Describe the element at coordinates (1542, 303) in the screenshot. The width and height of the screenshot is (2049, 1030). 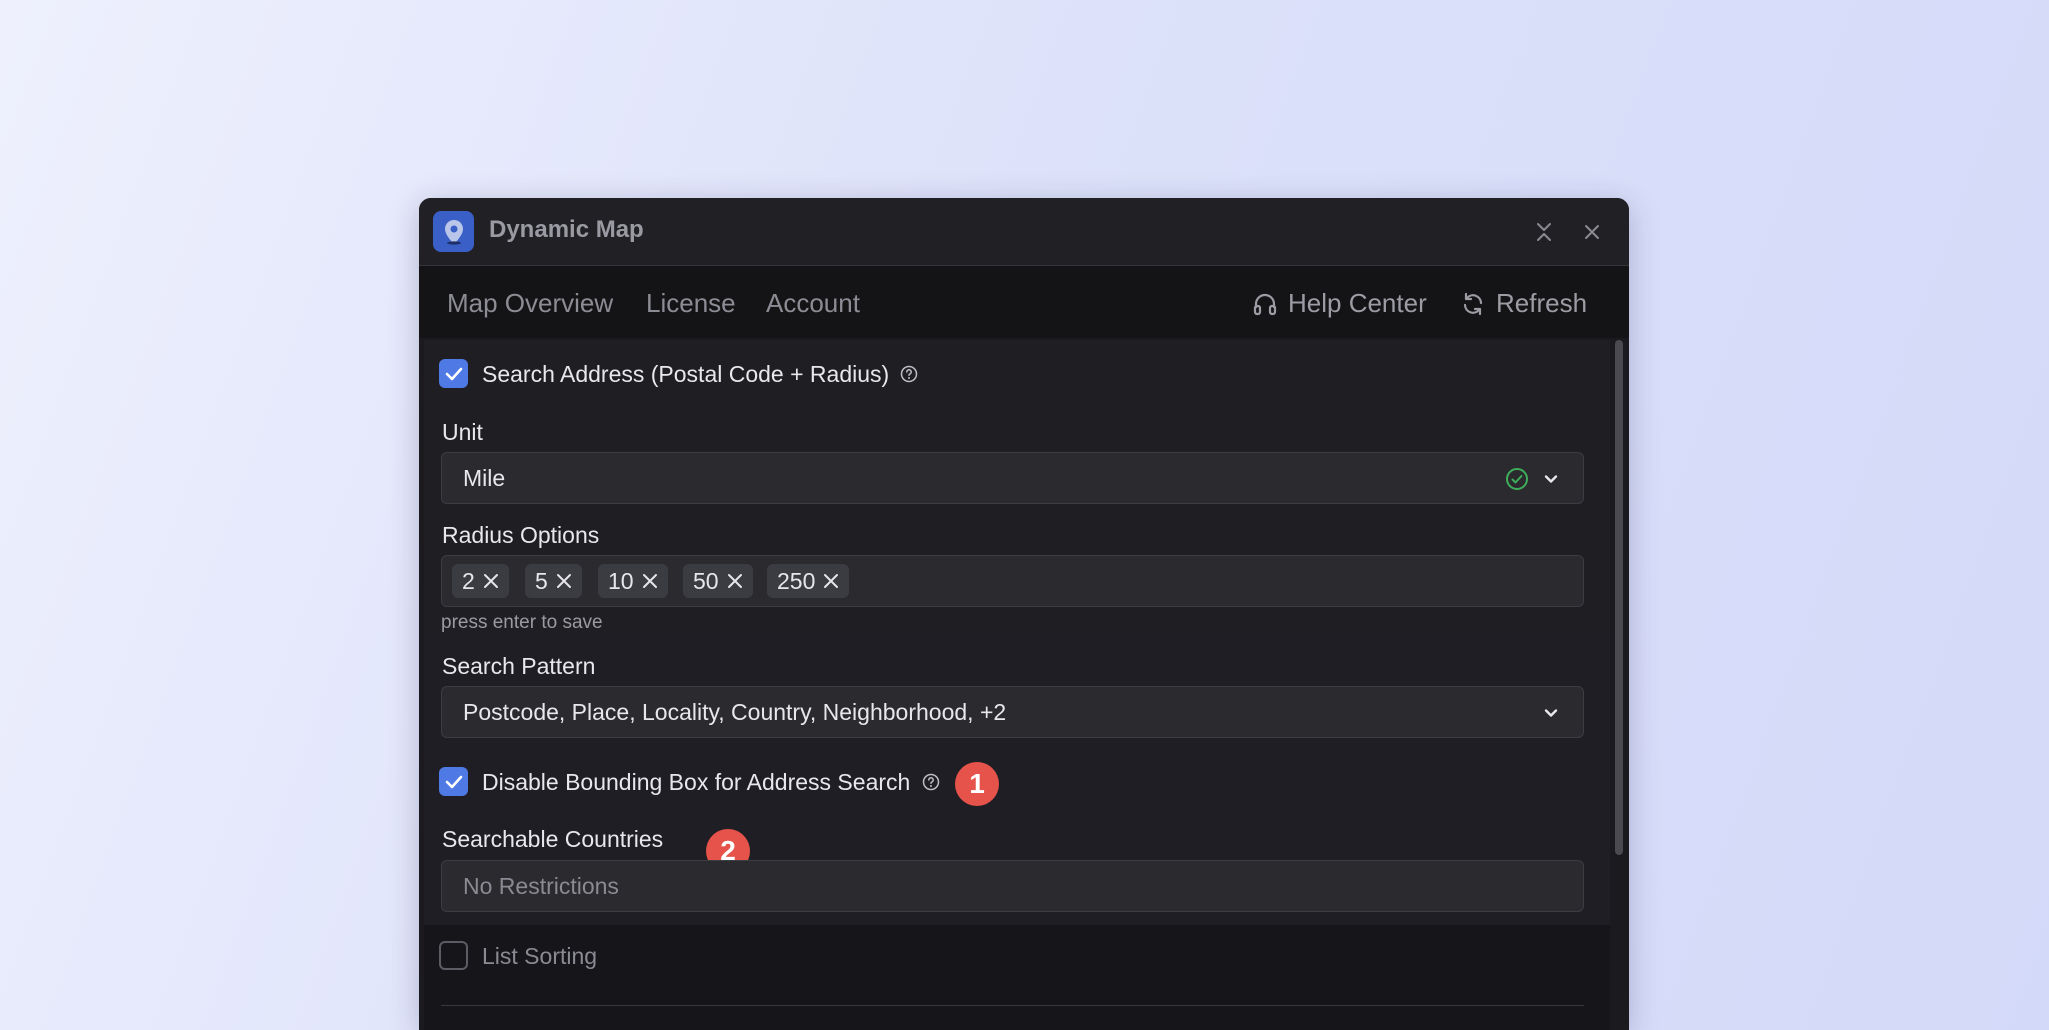
I see `refresh-label: Refresh` at that location.